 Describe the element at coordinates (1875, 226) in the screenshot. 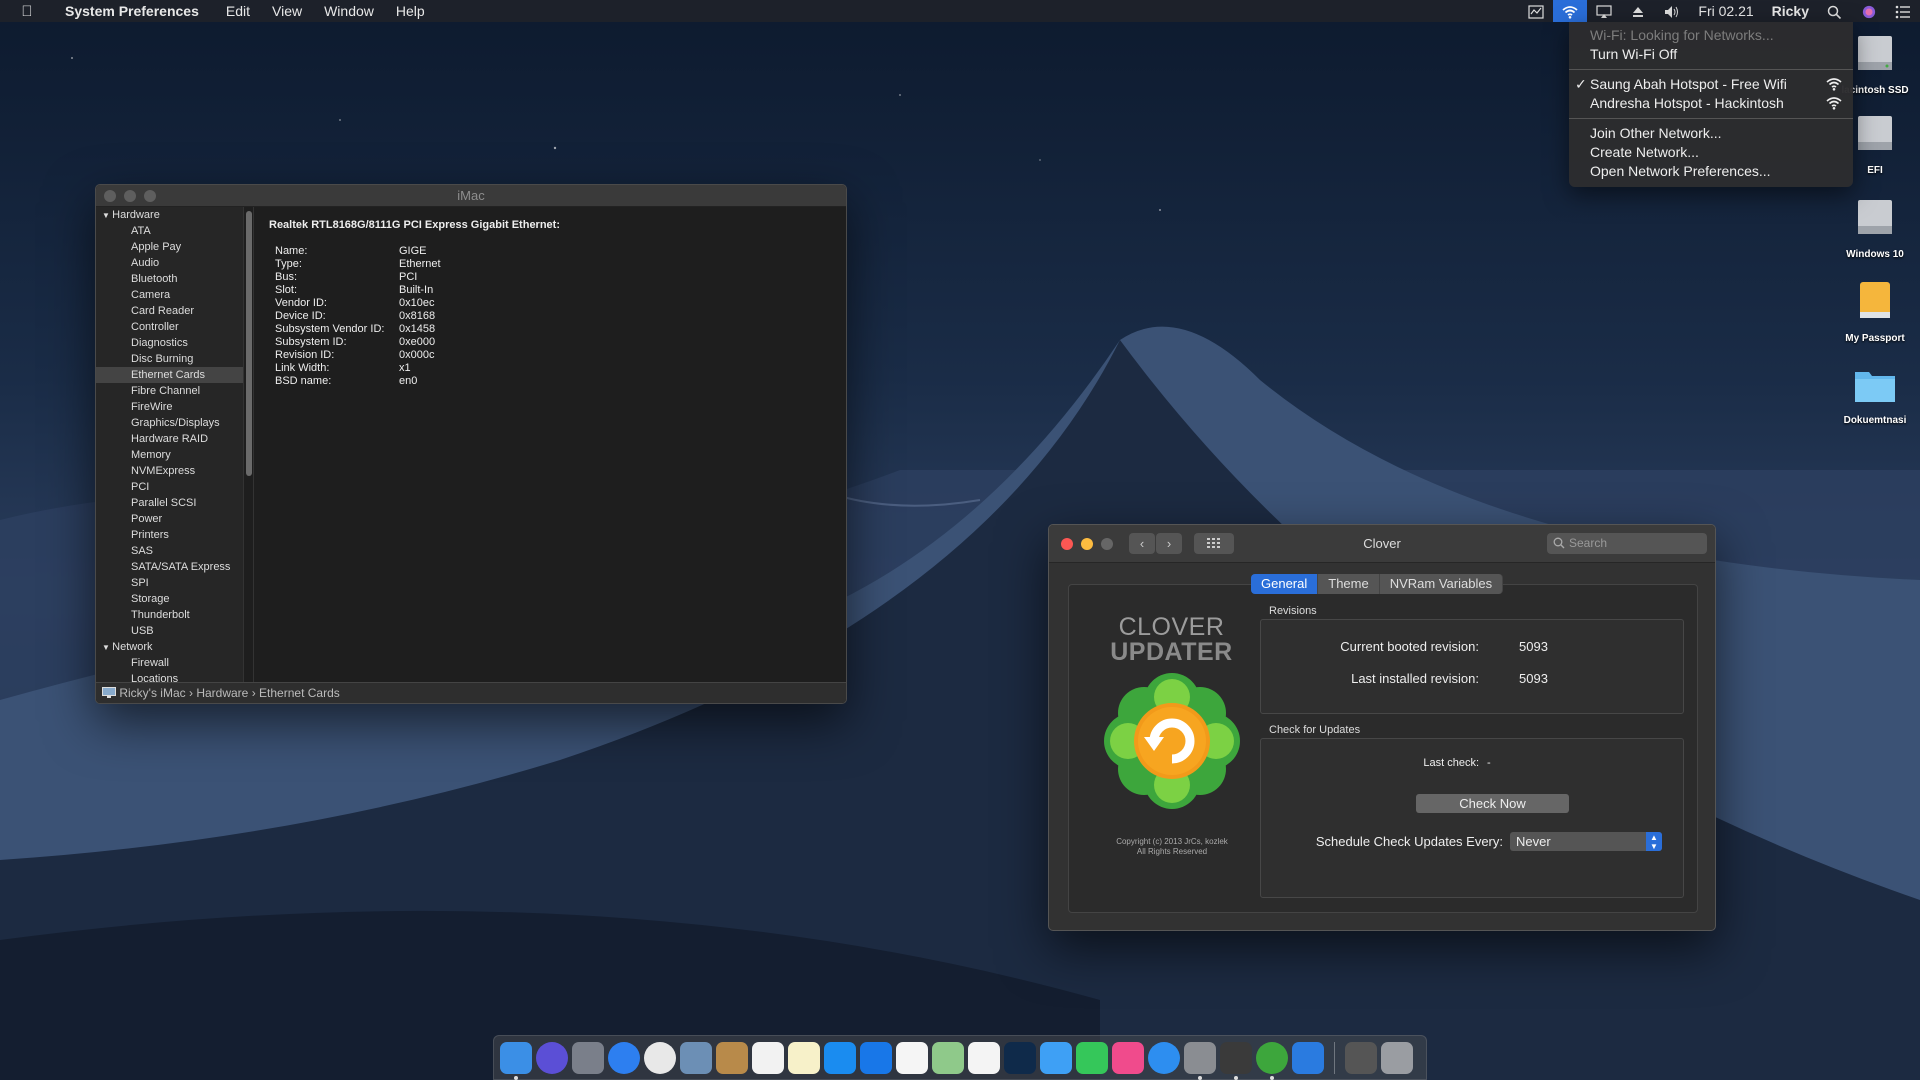

I see `desktop-icon-windows-10: Windows 10` at that location.